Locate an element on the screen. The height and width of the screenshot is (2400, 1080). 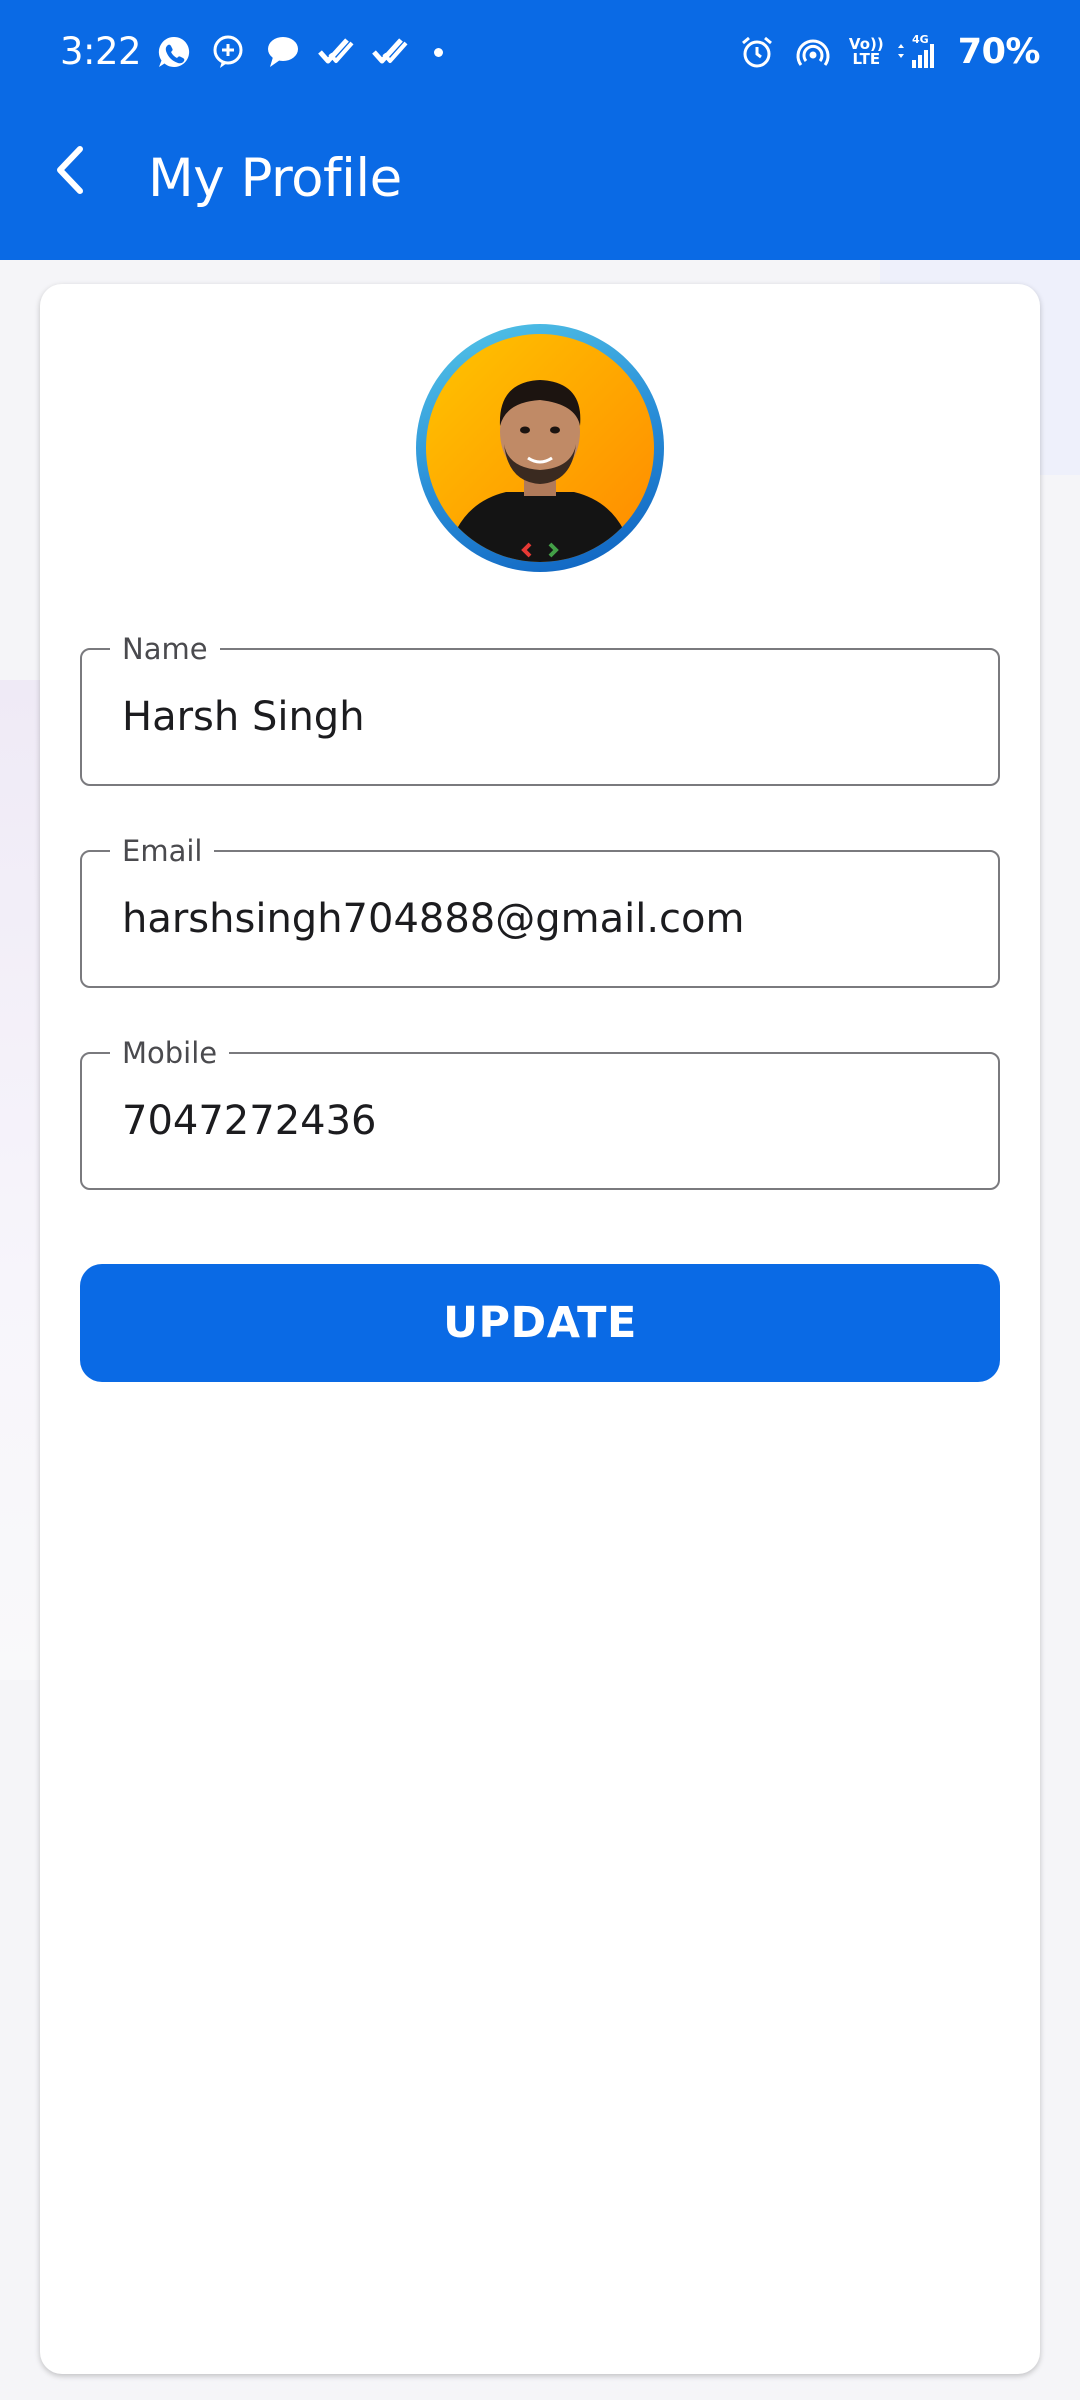
name-input is located at coordinates (552, 717).